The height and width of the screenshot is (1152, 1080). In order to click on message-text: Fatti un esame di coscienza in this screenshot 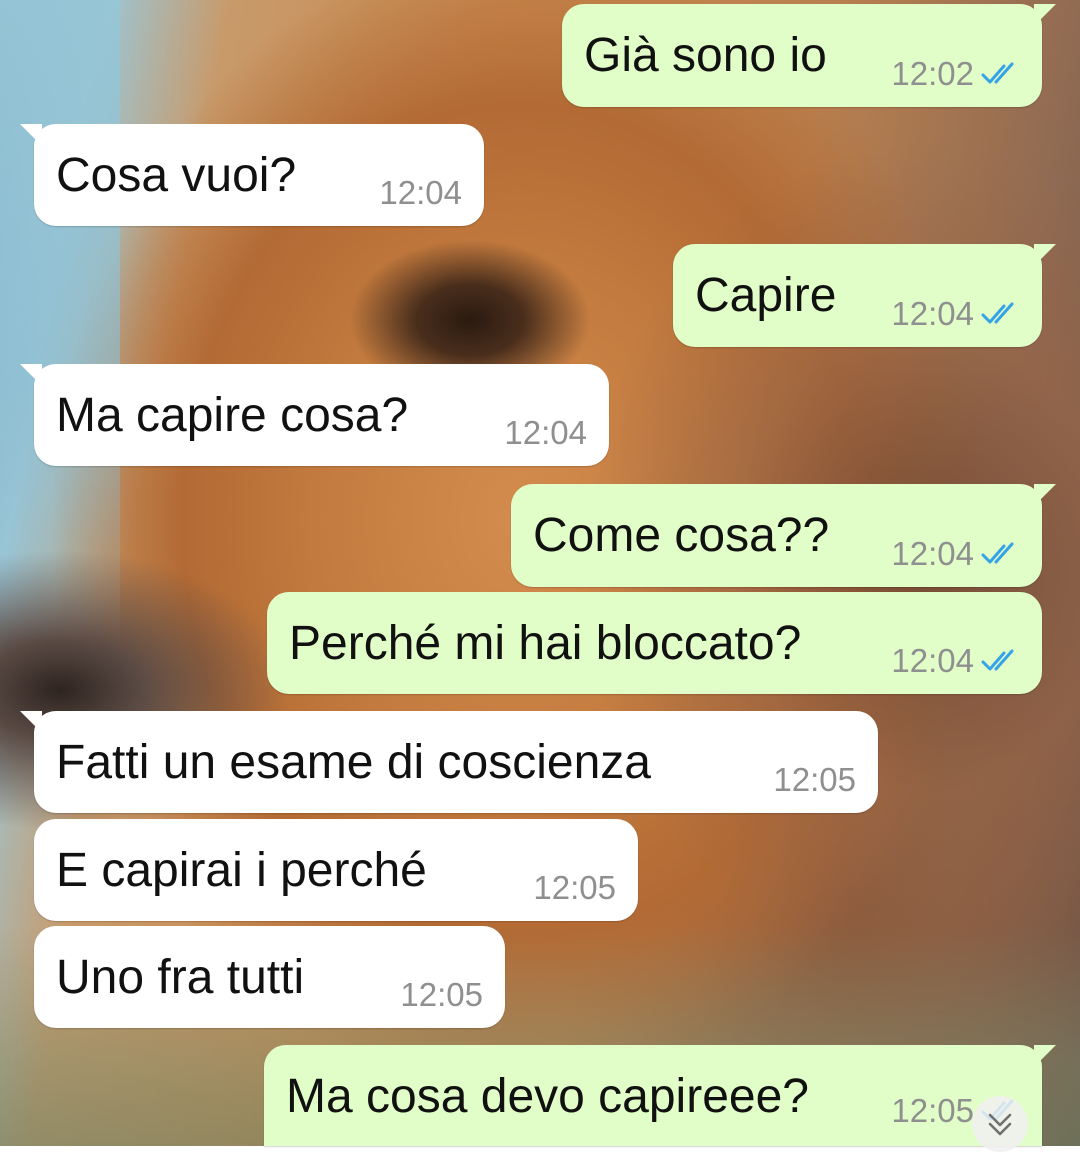, I will do `click(353, 762)`.